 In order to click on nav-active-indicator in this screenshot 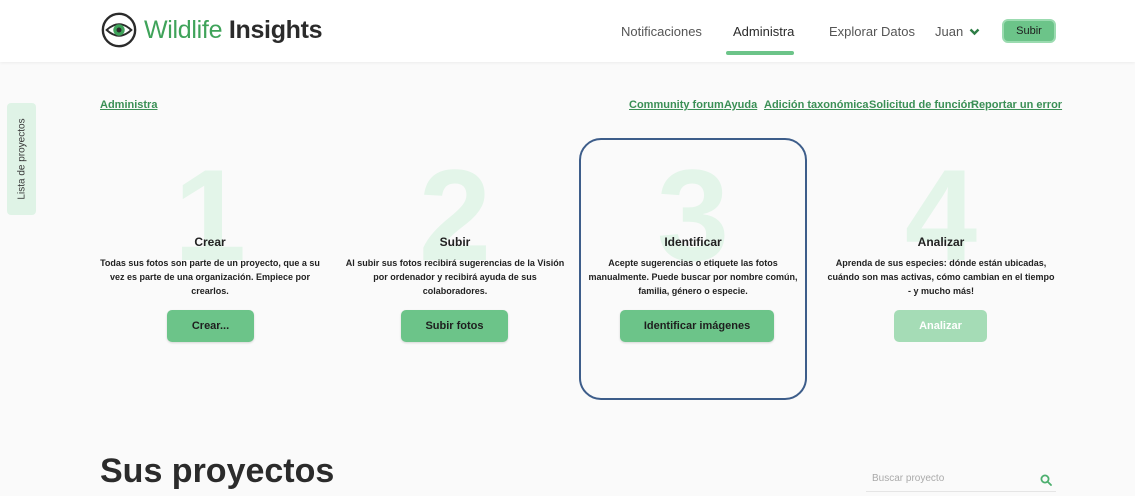, I will do `click(760, 53)`.